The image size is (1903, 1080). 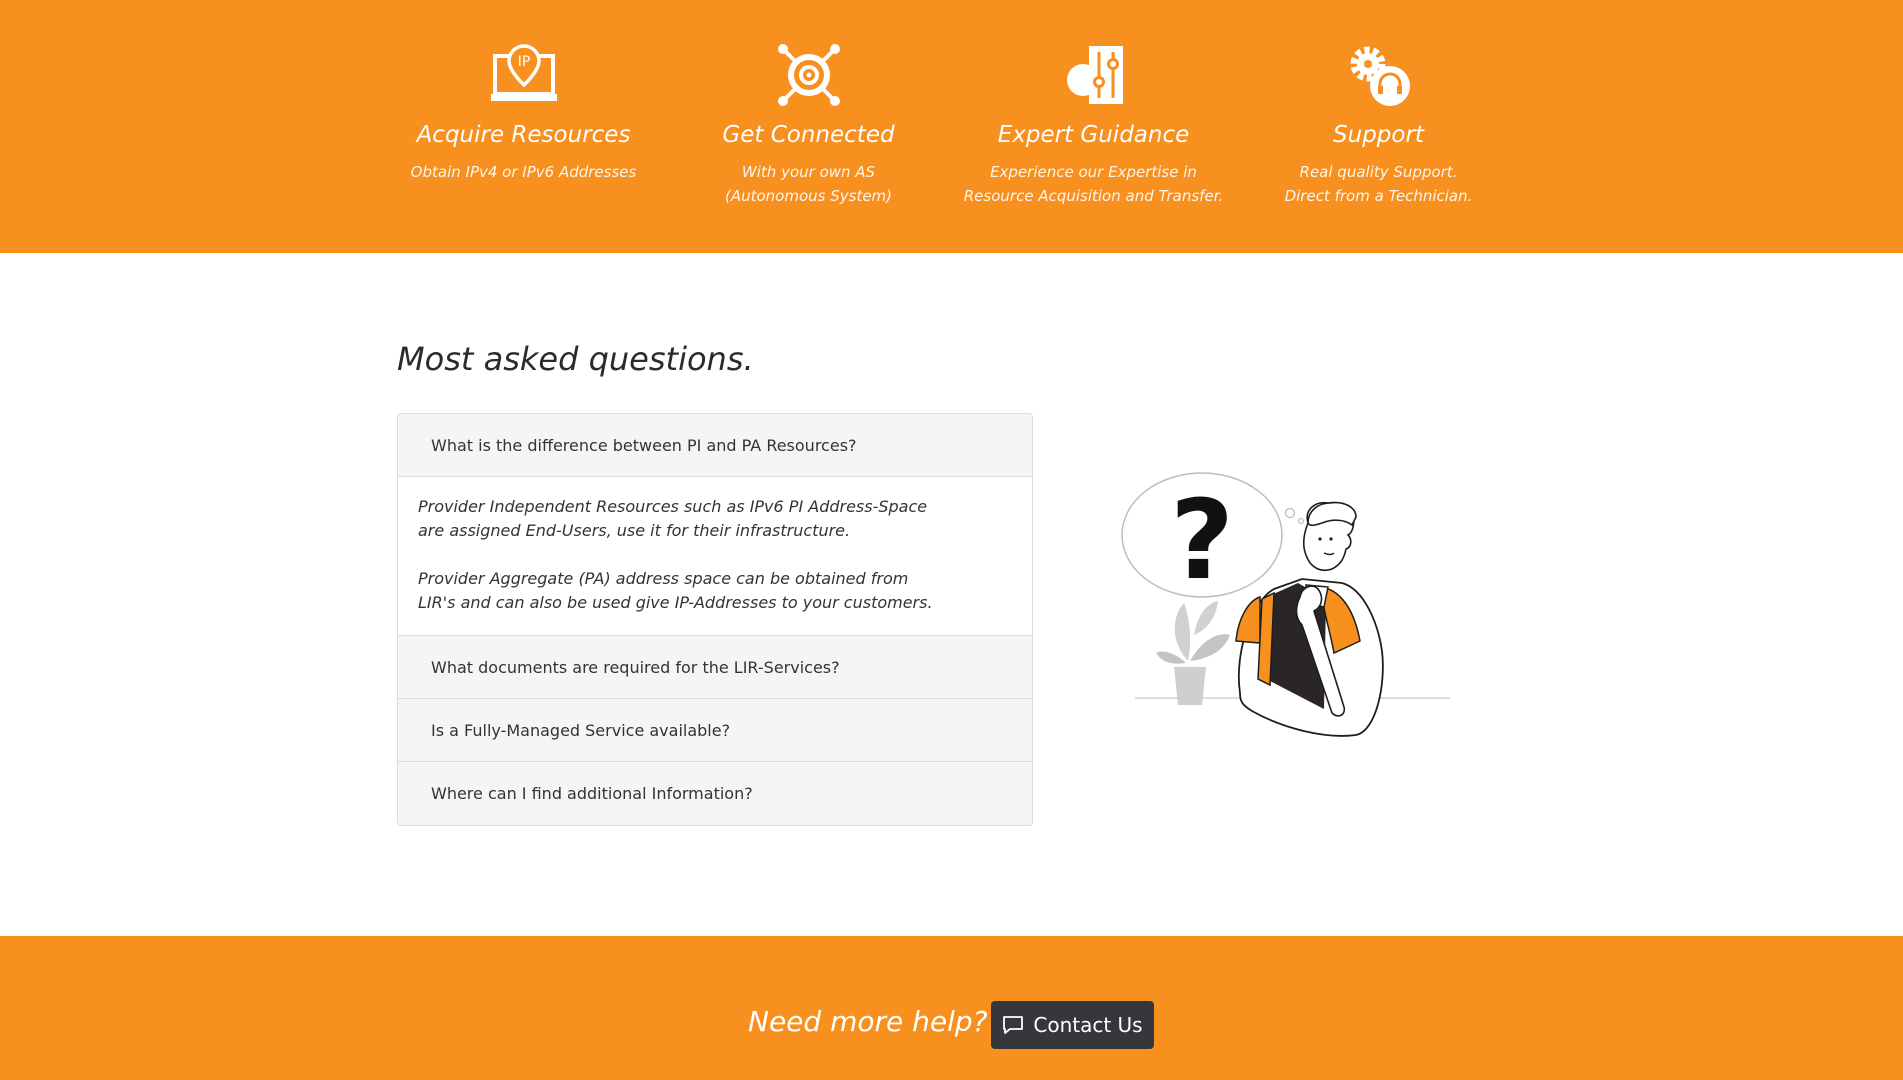 I want to click on feature-title: Acquire Resources, so click(x=523, y=135).